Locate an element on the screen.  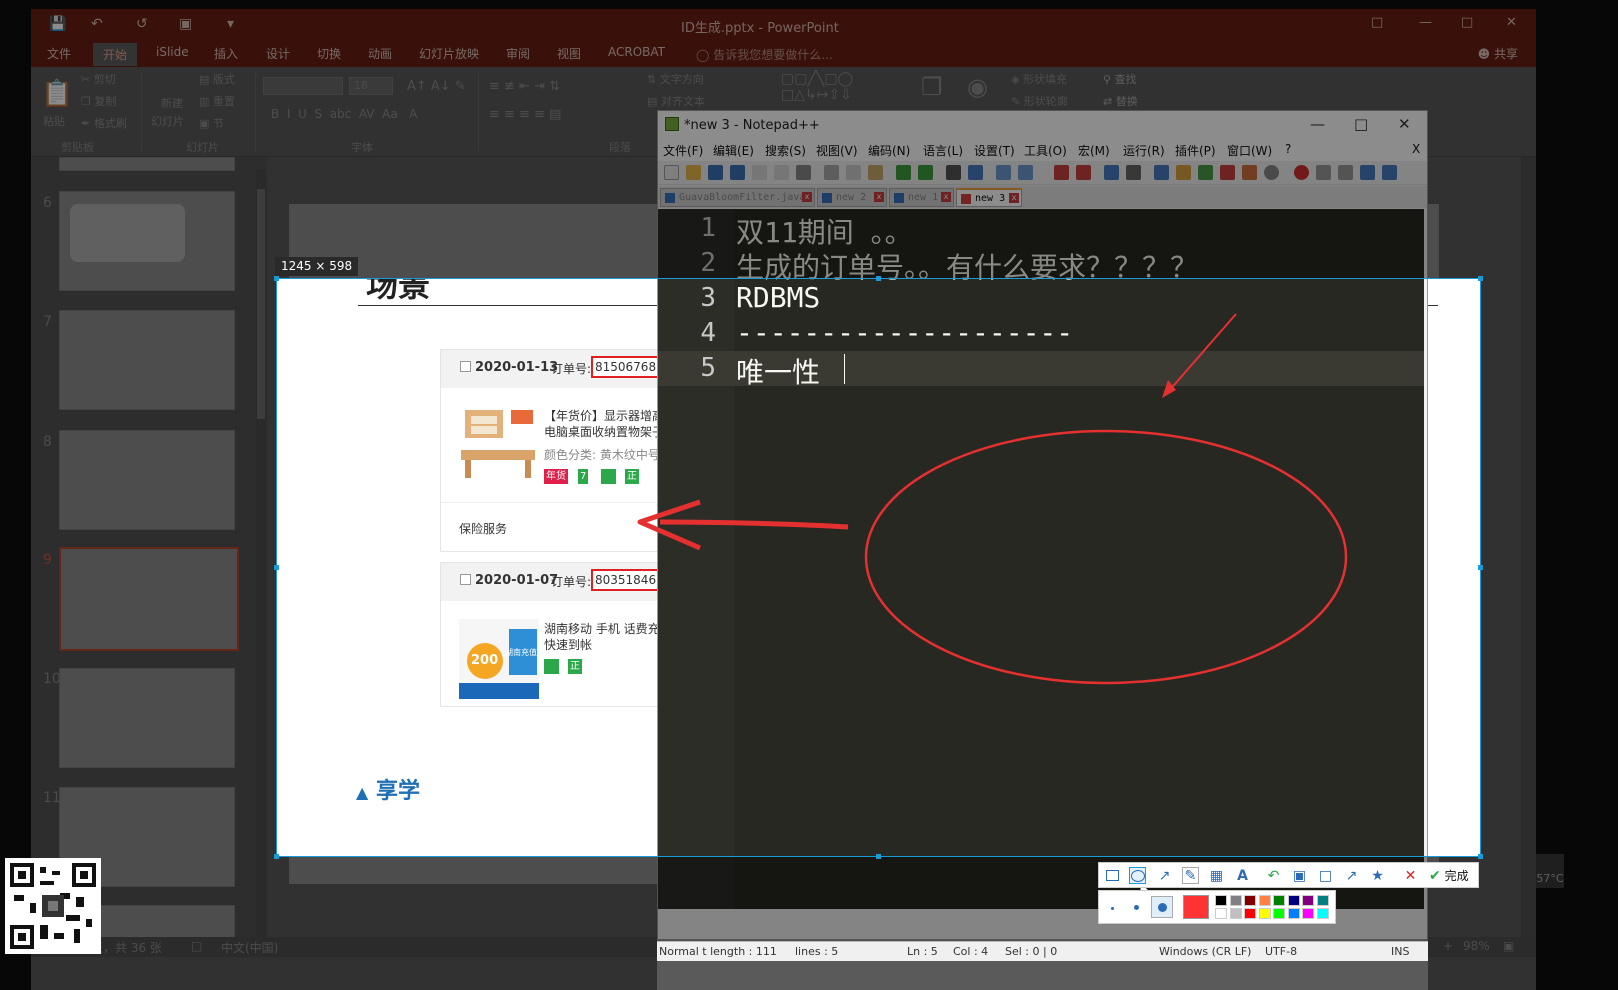
ellipse-icon is located at coordinates (1137, 875).